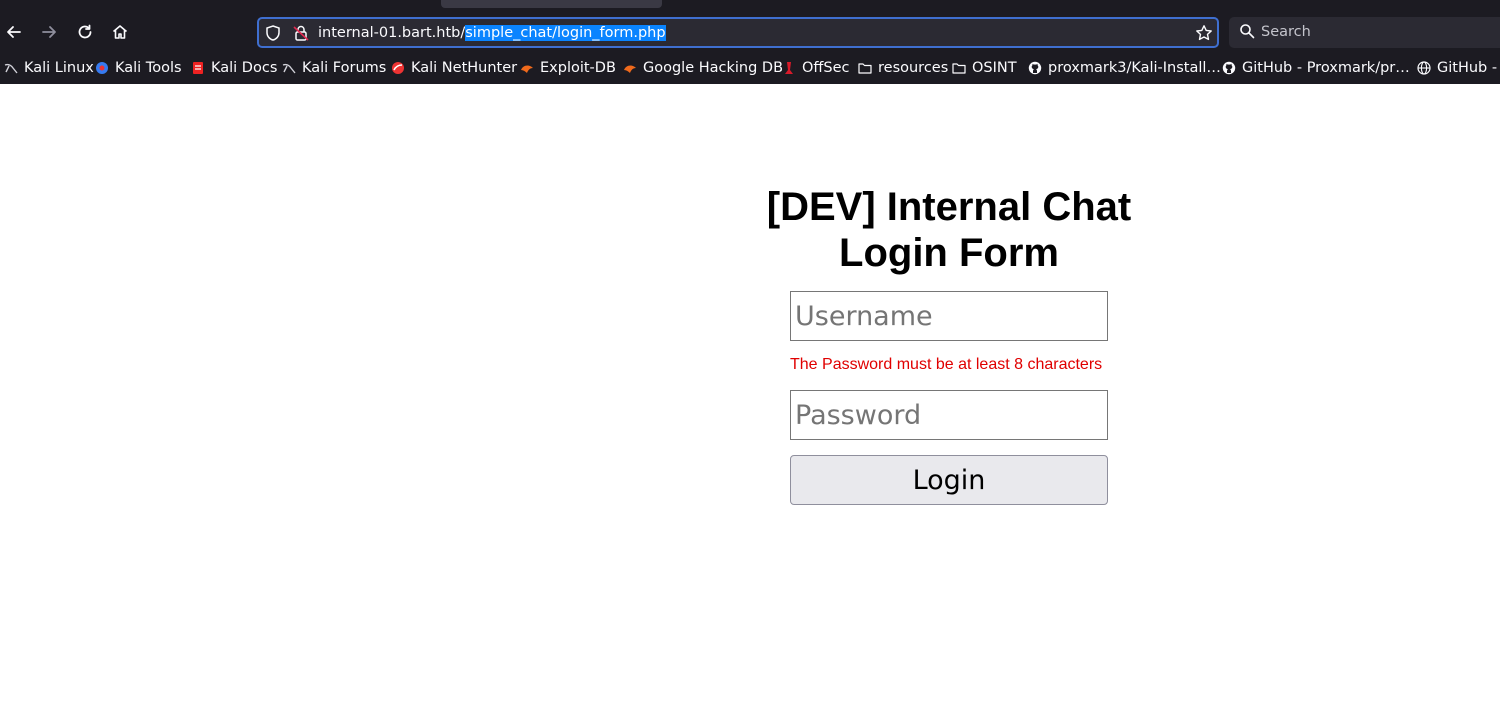 The height and width of the screenshot is (706, 1500). What do you see at coordinates (949, 230) in the screenshot?
I see `page-title: [DEV] Internal Chat Login Form` at bounding box center [949, 230].